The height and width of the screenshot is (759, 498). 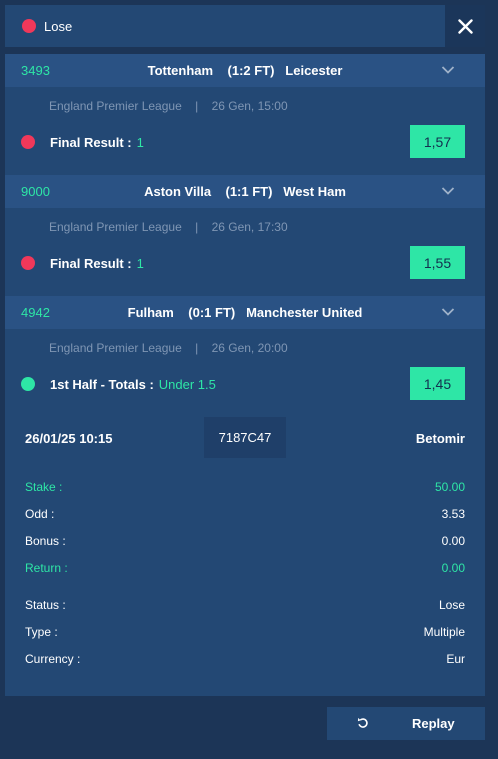 What do you see at coordinates (245, 515) in the screenshot?
I see `odd-row: Odd : 3.53` at bounding box center [245, 515].